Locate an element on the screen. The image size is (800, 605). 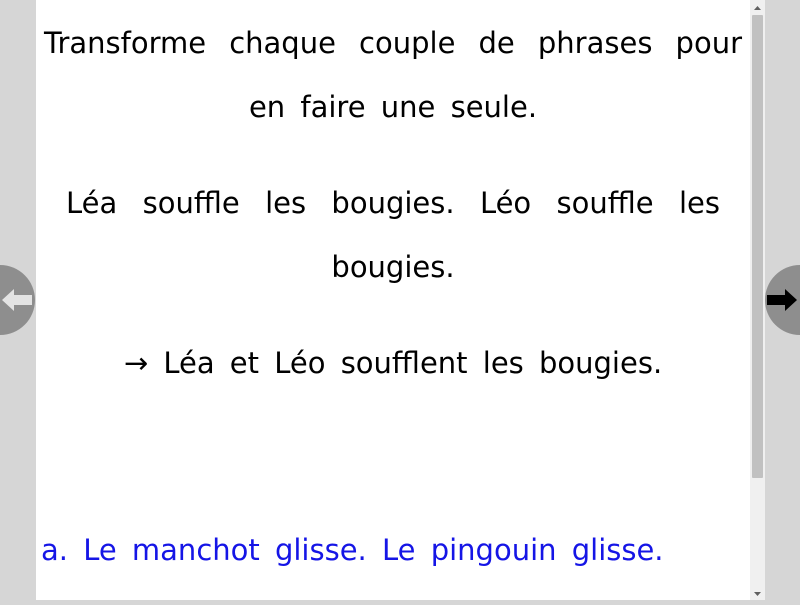
scrollbar-thumb is located at coordinates (757, 246).